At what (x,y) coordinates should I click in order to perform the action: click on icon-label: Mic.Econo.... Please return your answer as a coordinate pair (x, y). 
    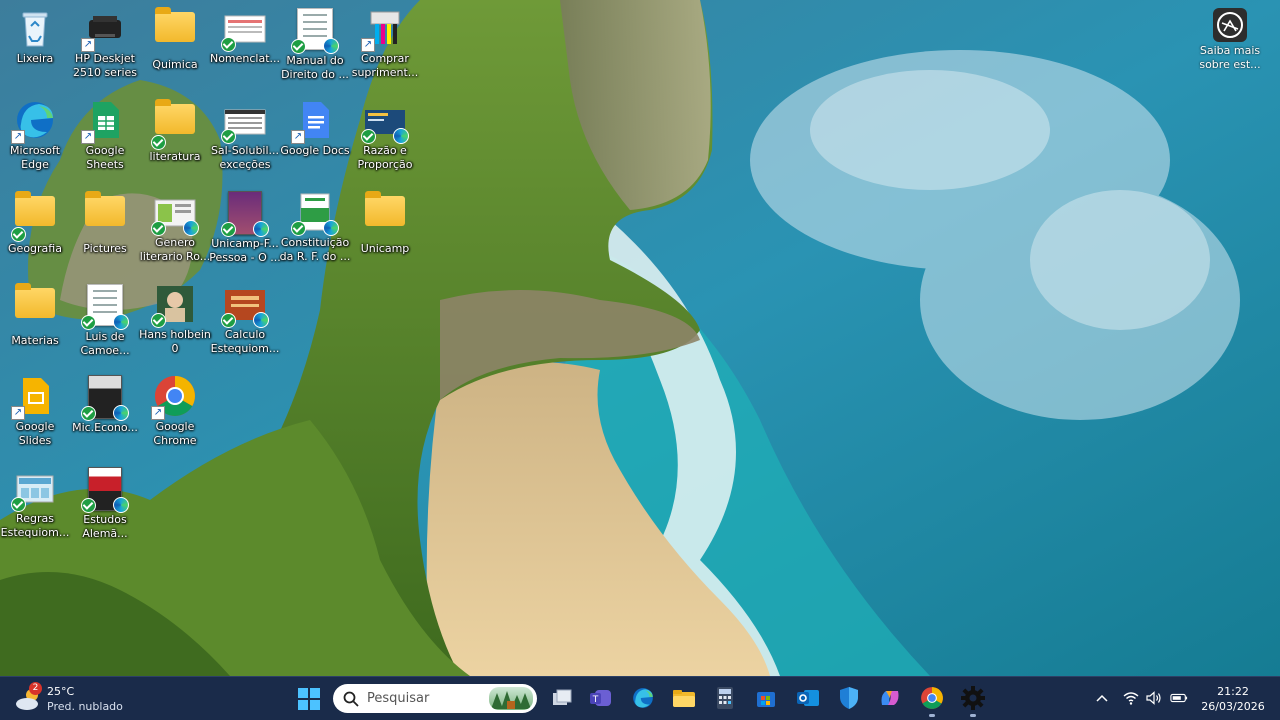
    Looking at the image, I should click on (105, 427).